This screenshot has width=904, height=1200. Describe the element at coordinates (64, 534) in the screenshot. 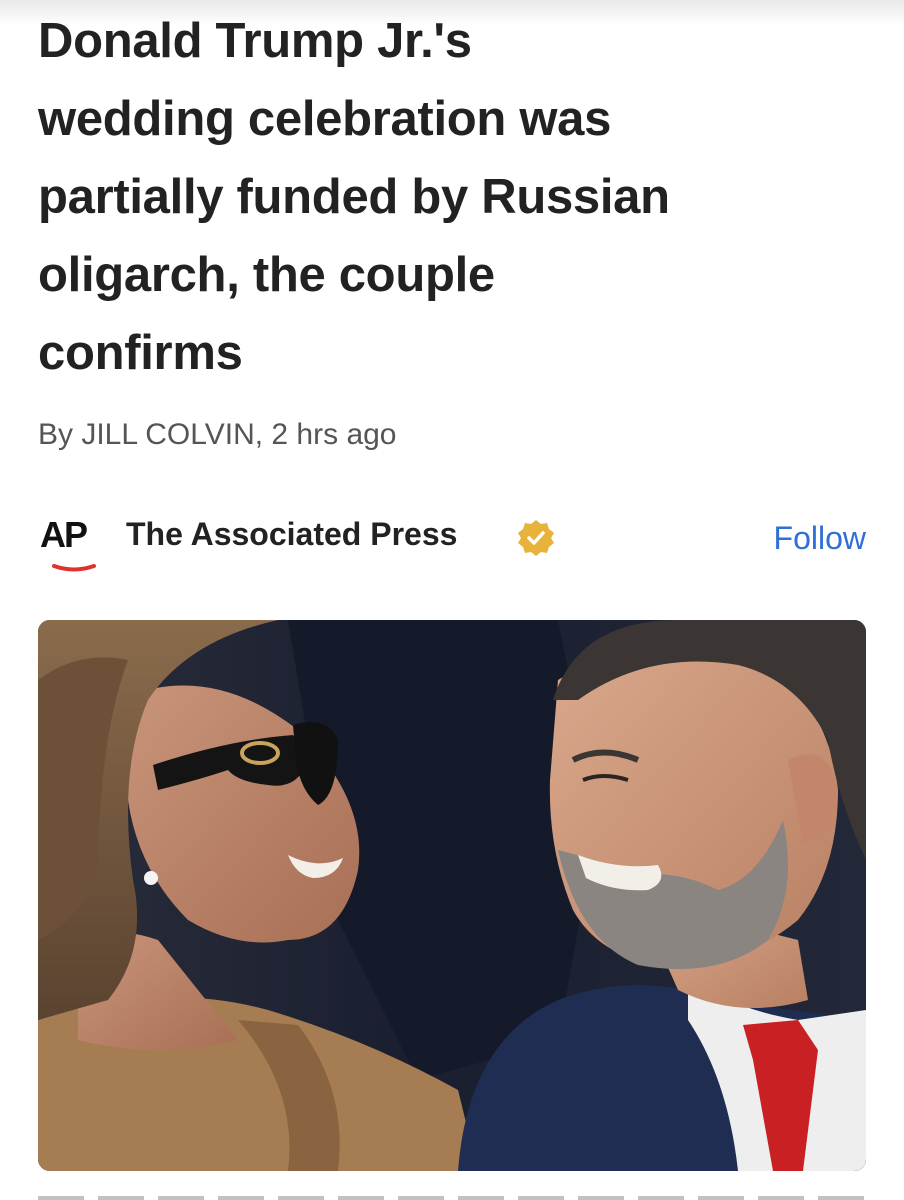

I see `ap-logo-text: AP` at that location.